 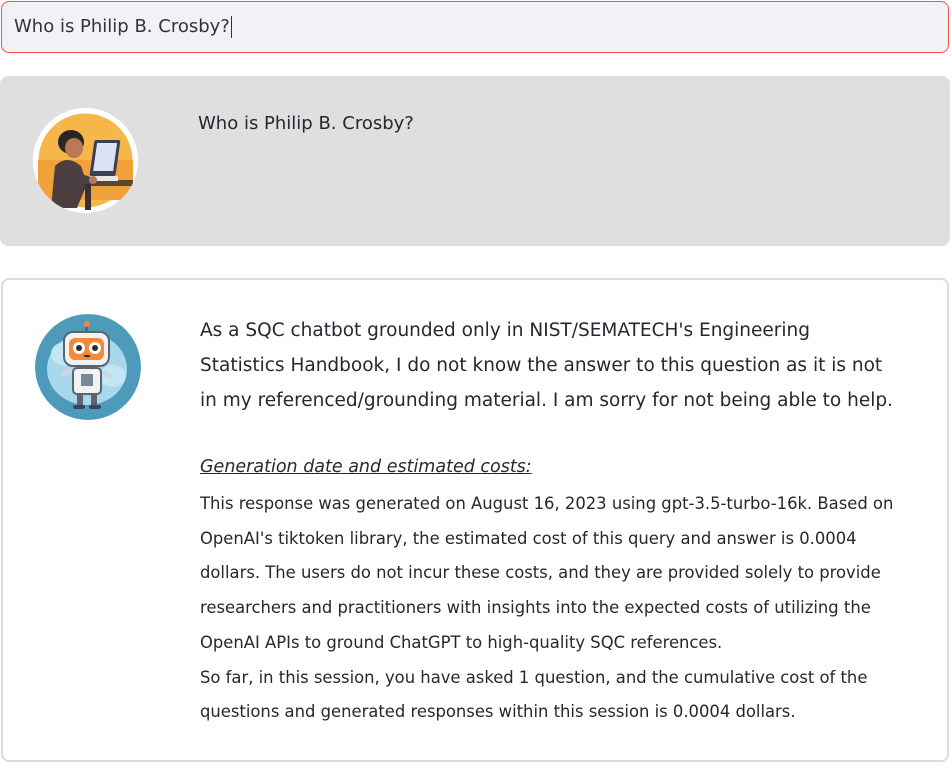 I want to click on user-at-computer-avatar, so click(x=85, y=160).